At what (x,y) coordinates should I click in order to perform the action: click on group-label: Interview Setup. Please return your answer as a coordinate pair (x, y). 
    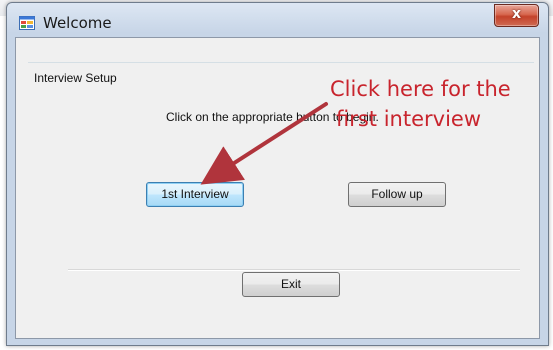
    Looking at the image, I should click on (75, 78).